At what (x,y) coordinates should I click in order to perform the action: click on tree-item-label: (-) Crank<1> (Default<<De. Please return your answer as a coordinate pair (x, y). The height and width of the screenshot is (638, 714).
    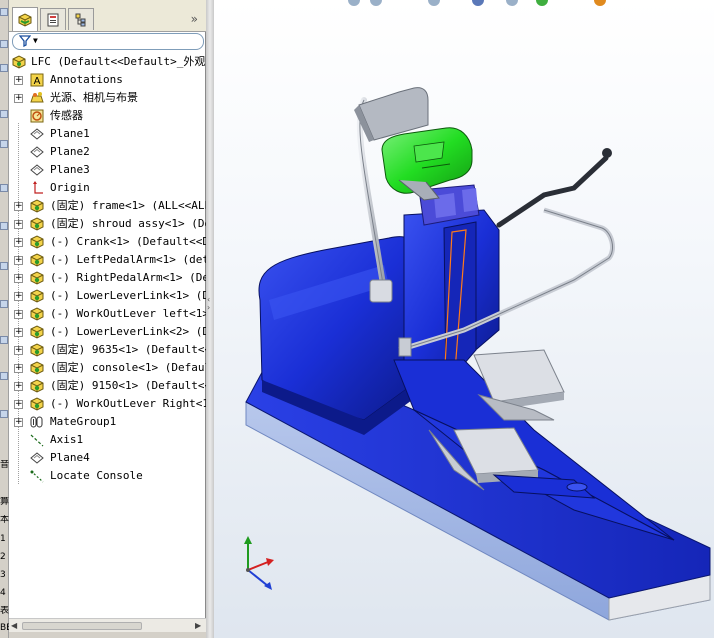
    Looking at the image, I should click on (128, 241).